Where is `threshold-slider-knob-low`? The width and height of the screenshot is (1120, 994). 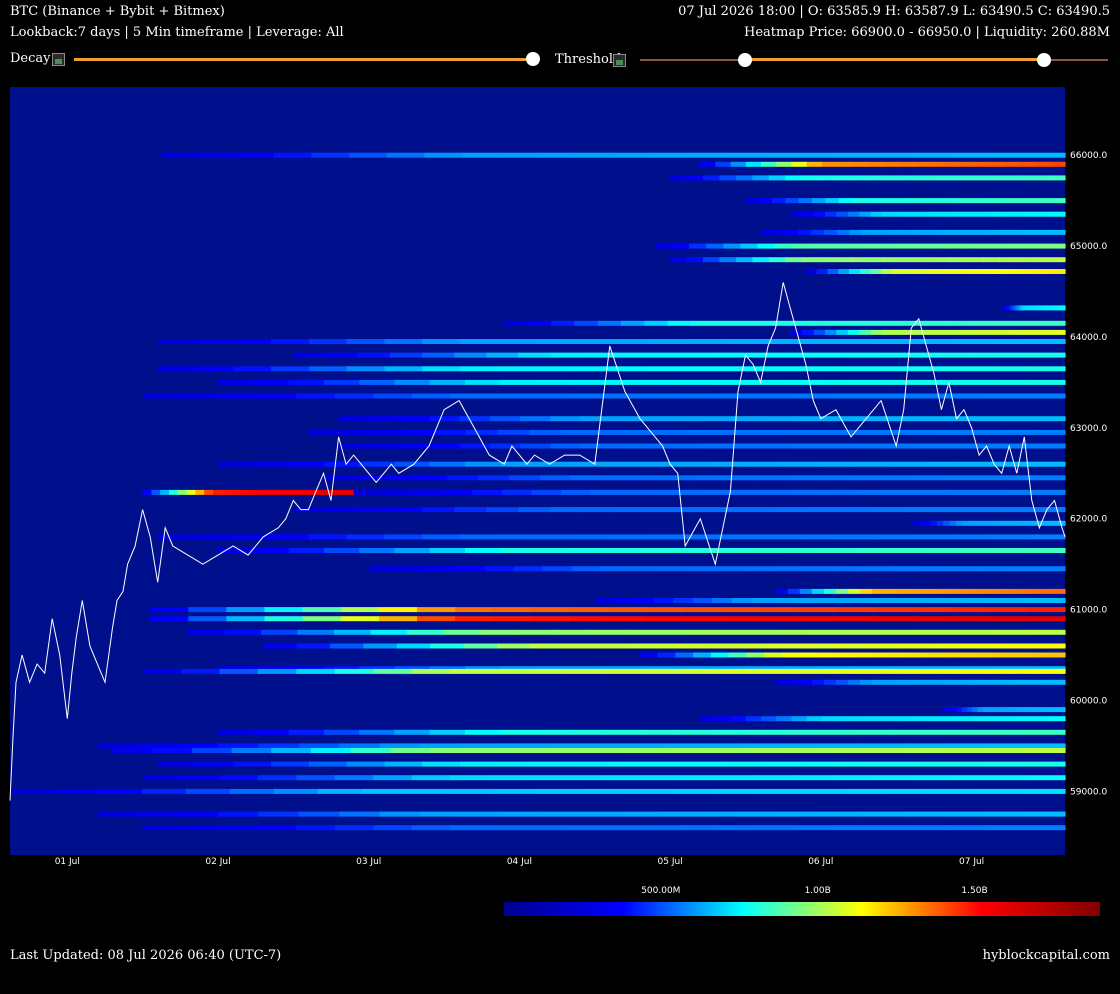 threshold-slider-knob-low is located at coordinates (745, 60).